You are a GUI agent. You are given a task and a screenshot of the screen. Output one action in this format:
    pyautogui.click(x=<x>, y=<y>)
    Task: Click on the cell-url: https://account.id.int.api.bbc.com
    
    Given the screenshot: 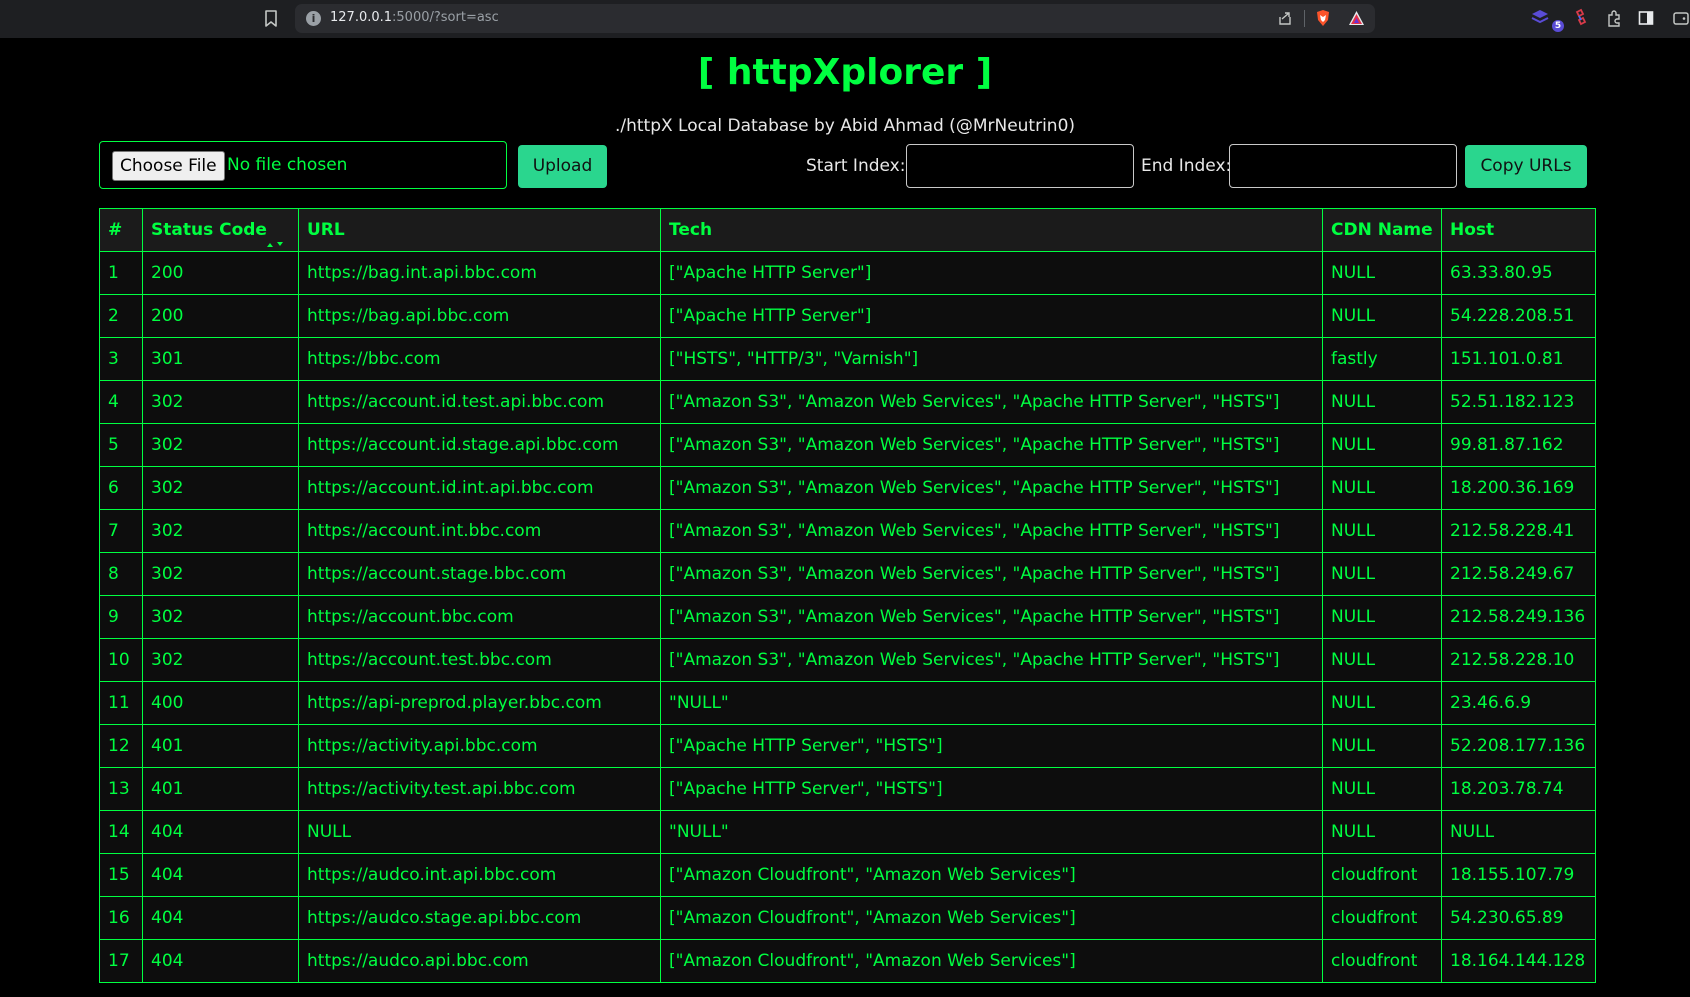 What is the action you would take?
    pyautogui.click(x=479, y=488)
    